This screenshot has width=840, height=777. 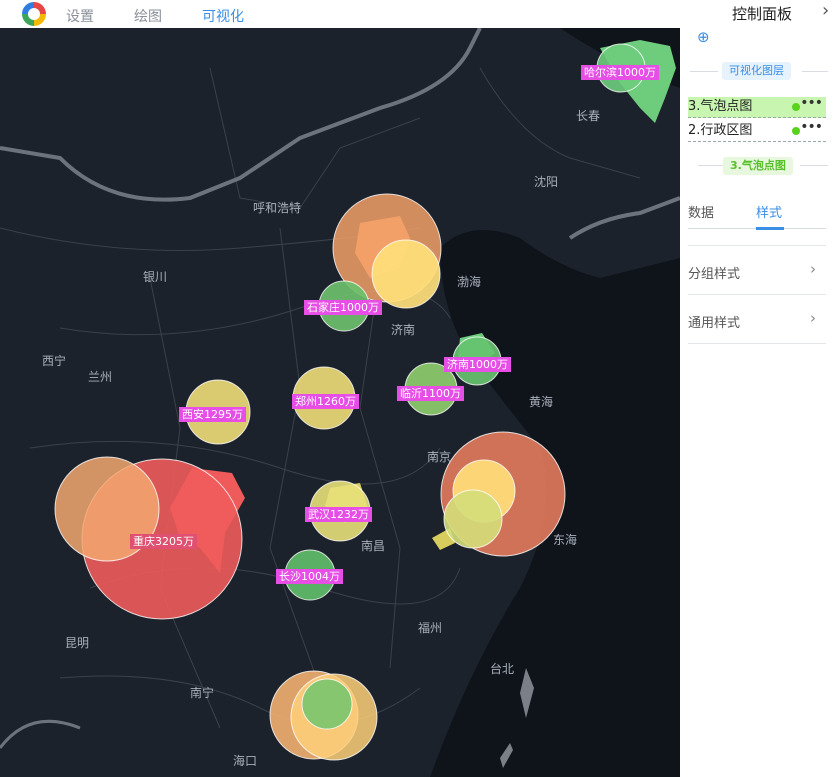 I want to click on city-label: 南昌, so click(x=373, y=546).